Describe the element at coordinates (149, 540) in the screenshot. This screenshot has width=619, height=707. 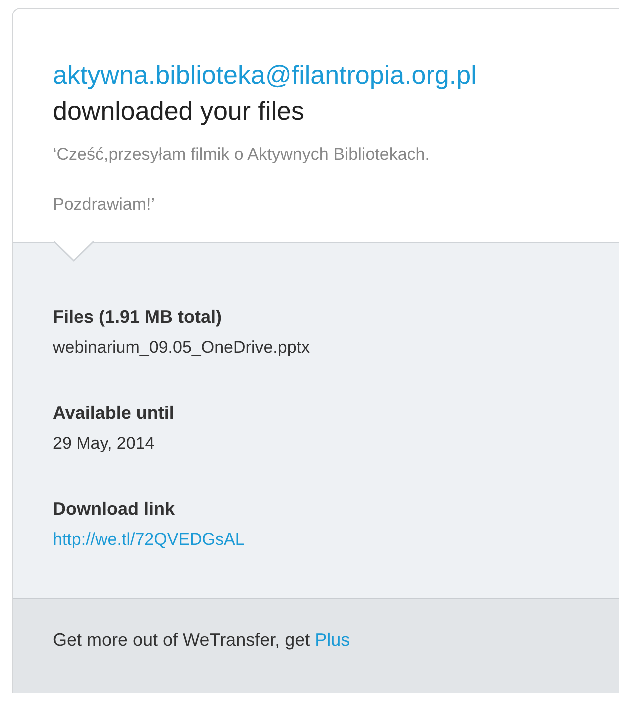
I see `download-link: http://we.tl/72QVEDGsAL` at that location.